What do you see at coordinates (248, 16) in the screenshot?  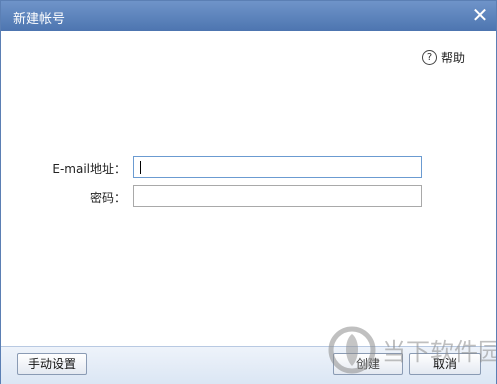 I see `title-bar: 新建帐号 ✕` at bounding box center [248, 16].